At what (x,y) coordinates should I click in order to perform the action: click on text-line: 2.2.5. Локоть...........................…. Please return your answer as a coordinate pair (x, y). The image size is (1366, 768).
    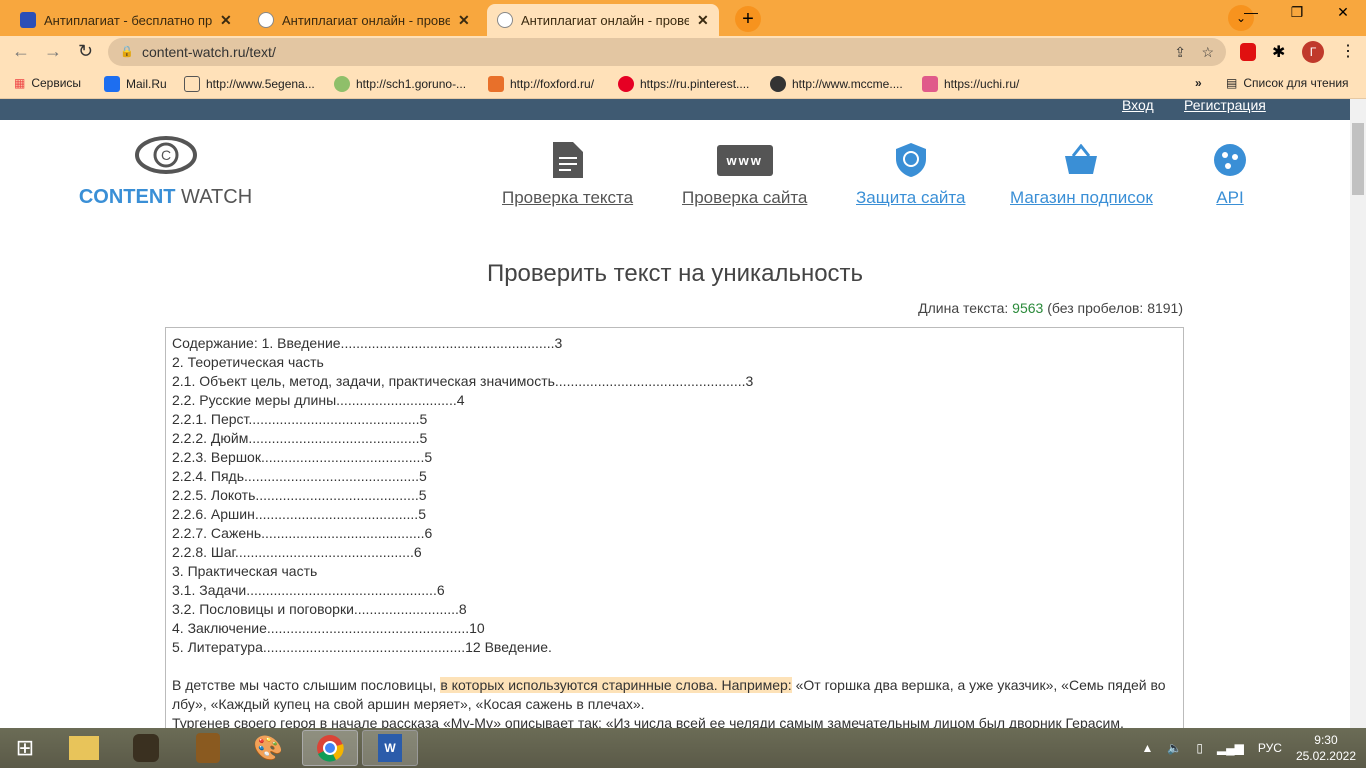
    Looking at the image, I should click on (299, 495).